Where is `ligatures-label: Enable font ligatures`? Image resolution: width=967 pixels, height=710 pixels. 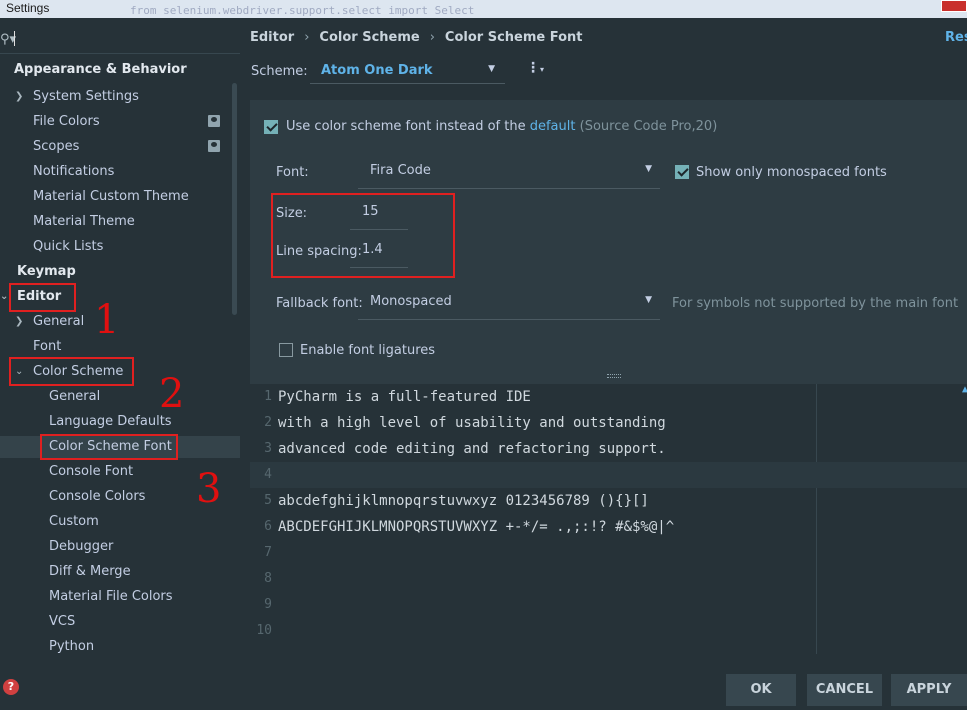 ligatures-label: Enable font ligatures is located at coordinates (368, 350).